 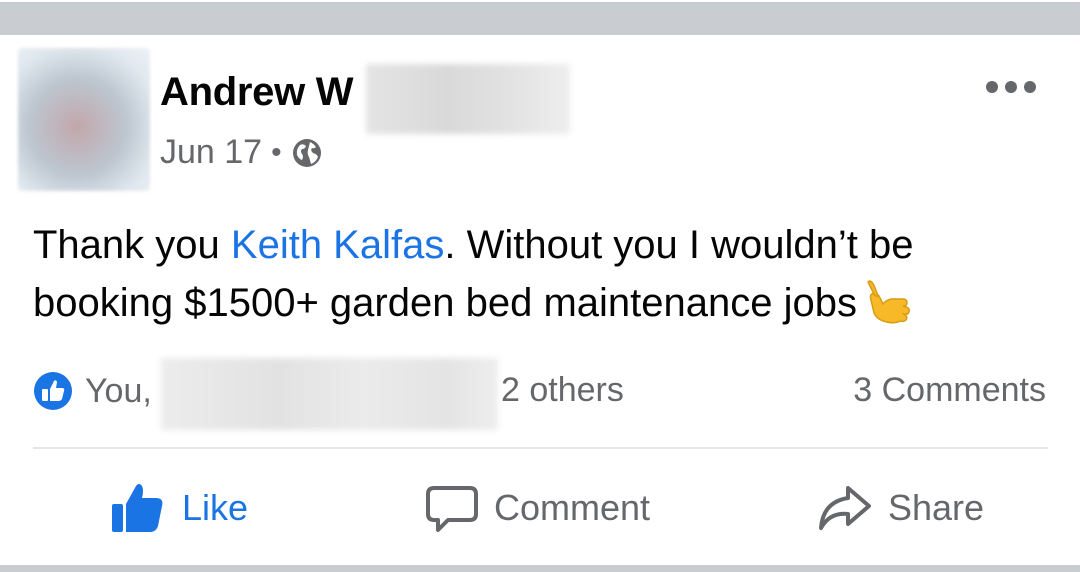 What do you see at coordinates (949, 390) in the screenshot?
I see `comments-count: 3 Comments` at bounding box center [949, 390].